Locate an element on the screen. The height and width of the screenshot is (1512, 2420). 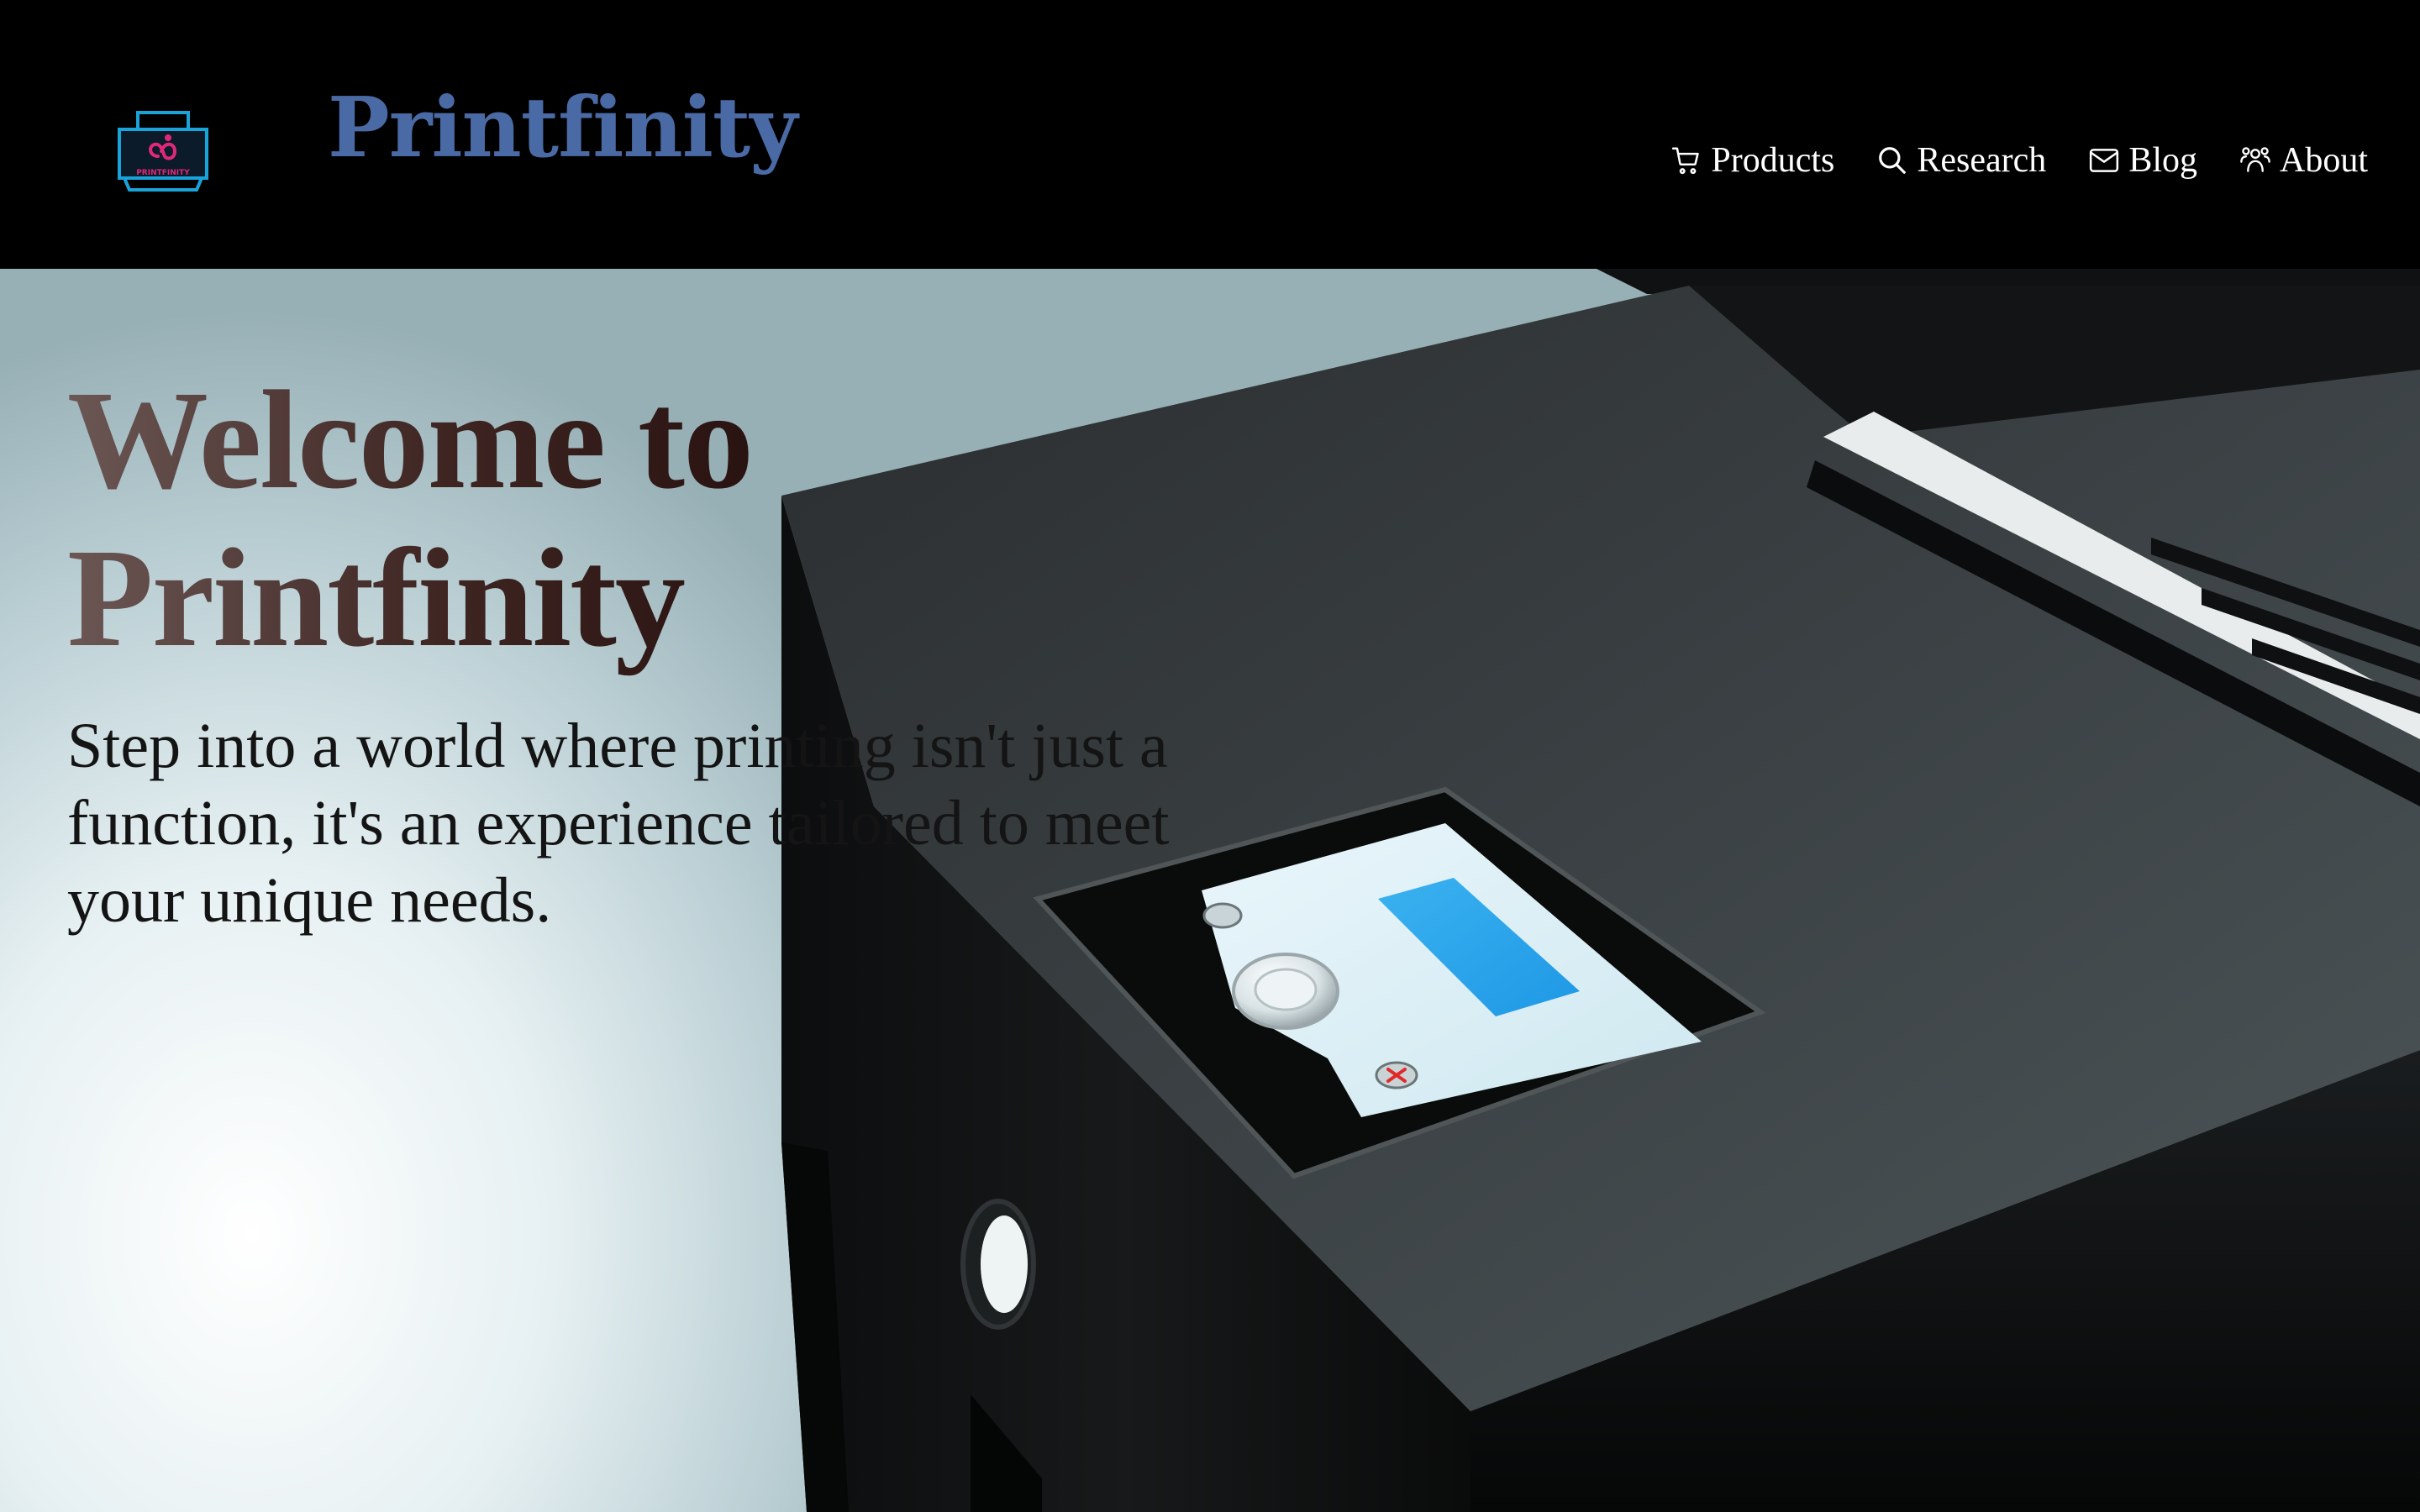
nav-about: About is located at coordinates (2303, 160).